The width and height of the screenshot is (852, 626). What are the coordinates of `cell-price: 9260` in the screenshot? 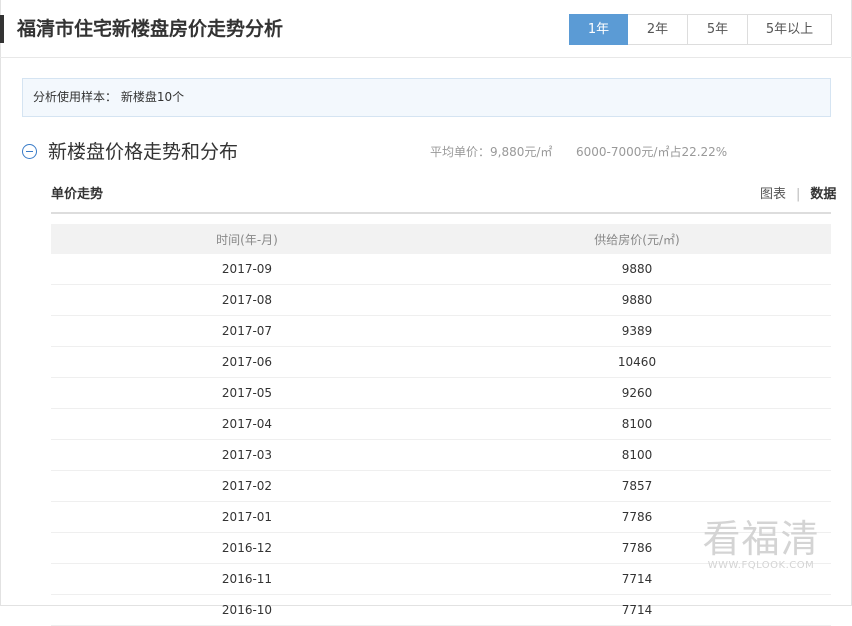 It's located at (637, 393).